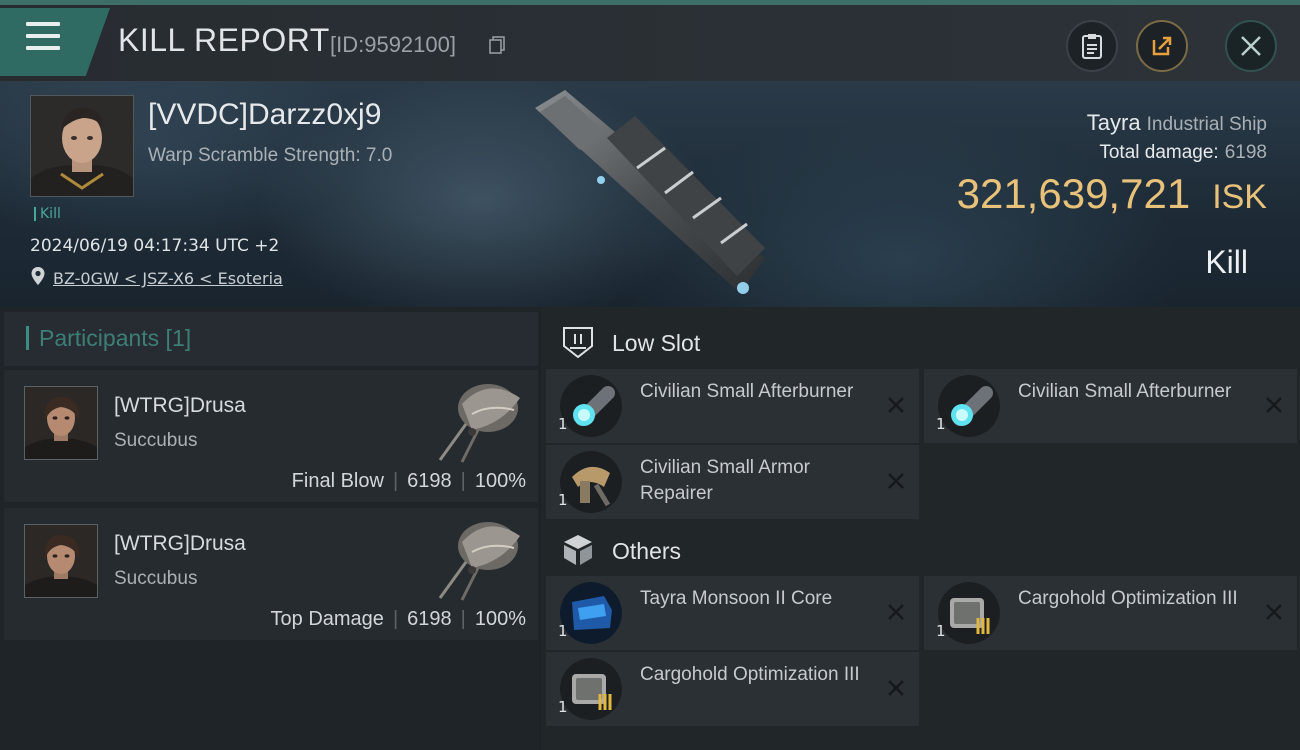 This screenshot has height=750, width=1300. Describe the element at coordinates (1226, 262) in the screenshot. I see `kill-result: Kill` at that location.